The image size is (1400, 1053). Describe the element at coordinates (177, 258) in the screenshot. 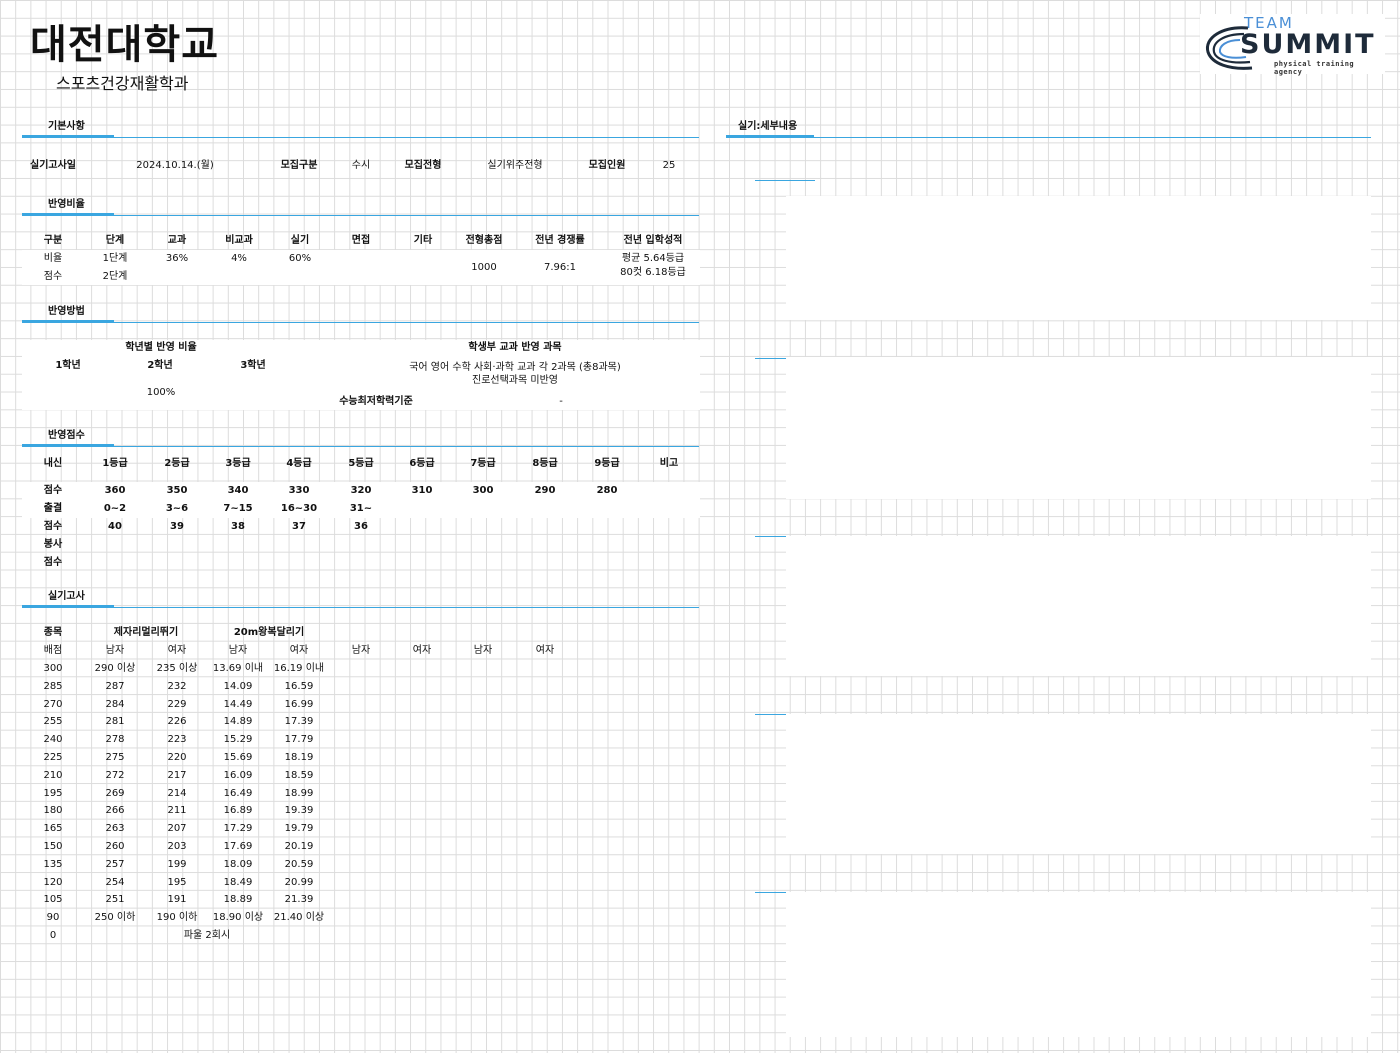

I see `ratio-row1-subject: 36%` at that location.